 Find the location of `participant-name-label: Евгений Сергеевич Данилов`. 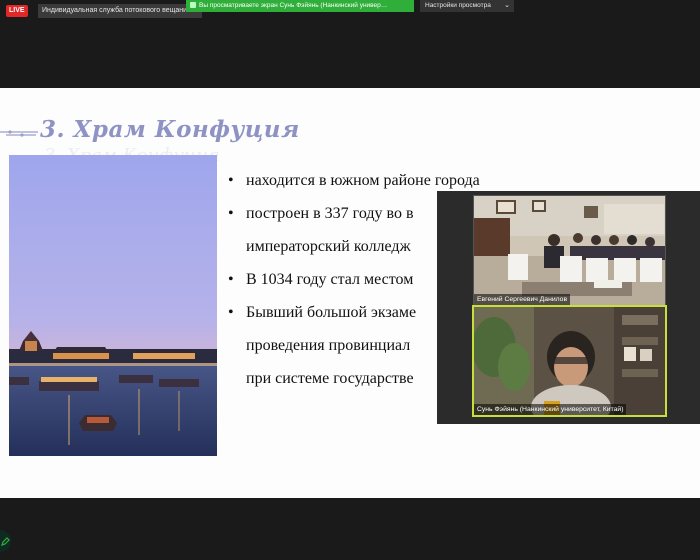

participant-name-label: Евгений Сергеевич Данилов is located at coordinates (522, 299).